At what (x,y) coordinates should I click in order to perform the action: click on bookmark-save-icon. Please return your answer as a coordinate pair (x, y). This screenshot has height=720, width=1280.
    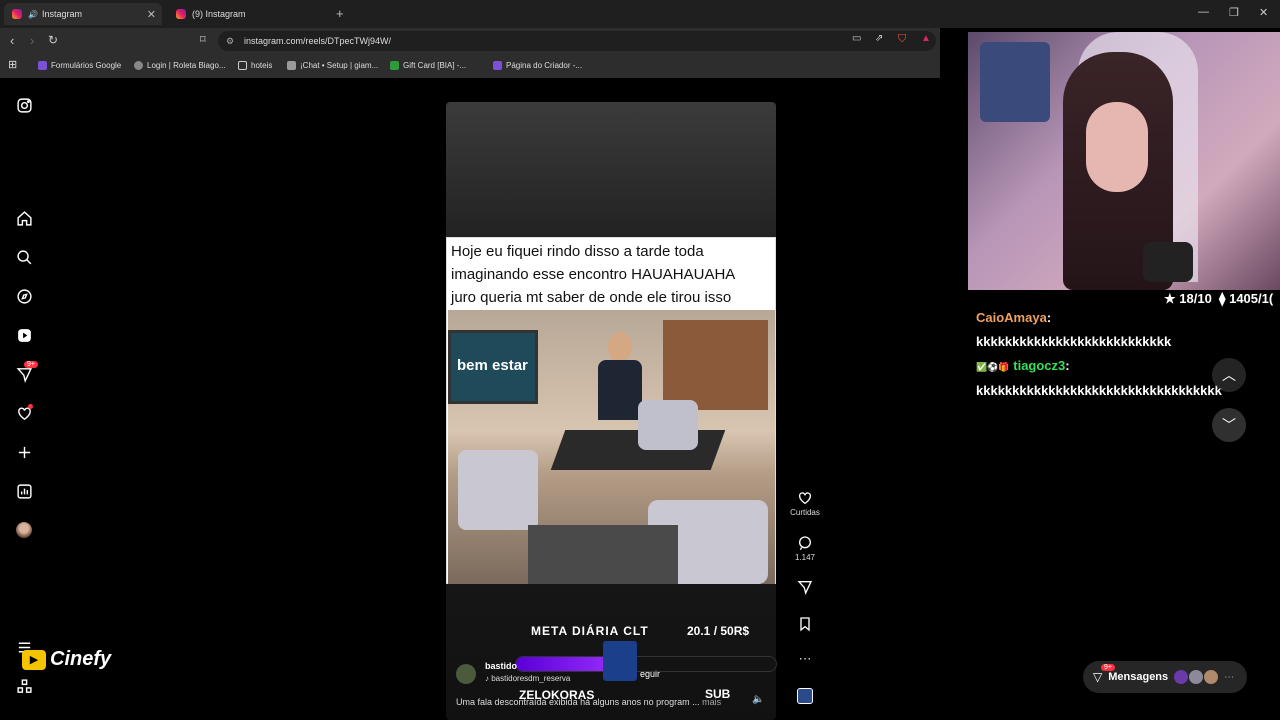
    Looking at the image, I should click on (805, 624).